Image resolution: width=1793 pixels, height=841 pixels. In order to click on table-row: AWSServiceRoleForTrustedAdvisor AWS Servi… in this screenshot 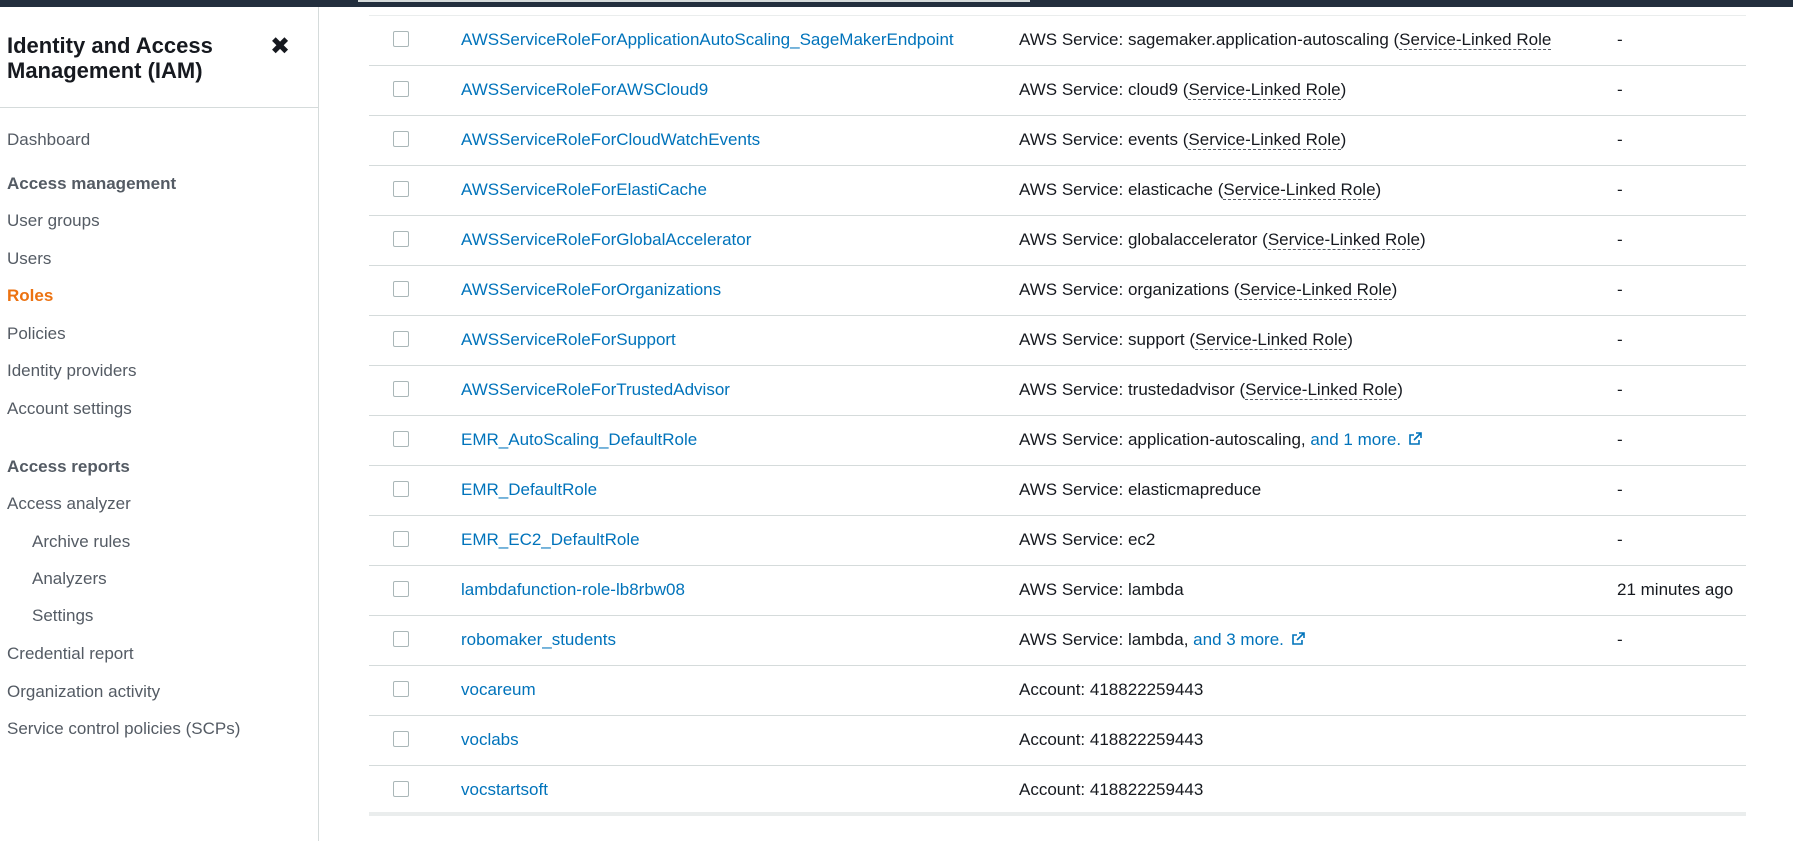, I will do `click(1057, 391)`.